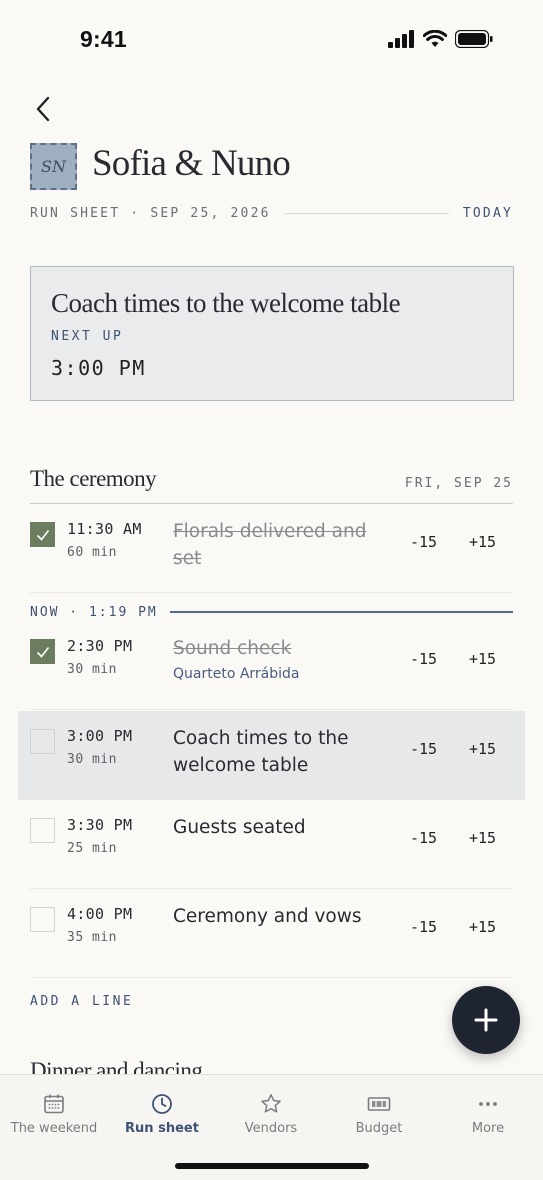  What do you see at coordinates (271, 1103) in the screenshot?
I see `star-icon` at bounding box center [271, 1103].